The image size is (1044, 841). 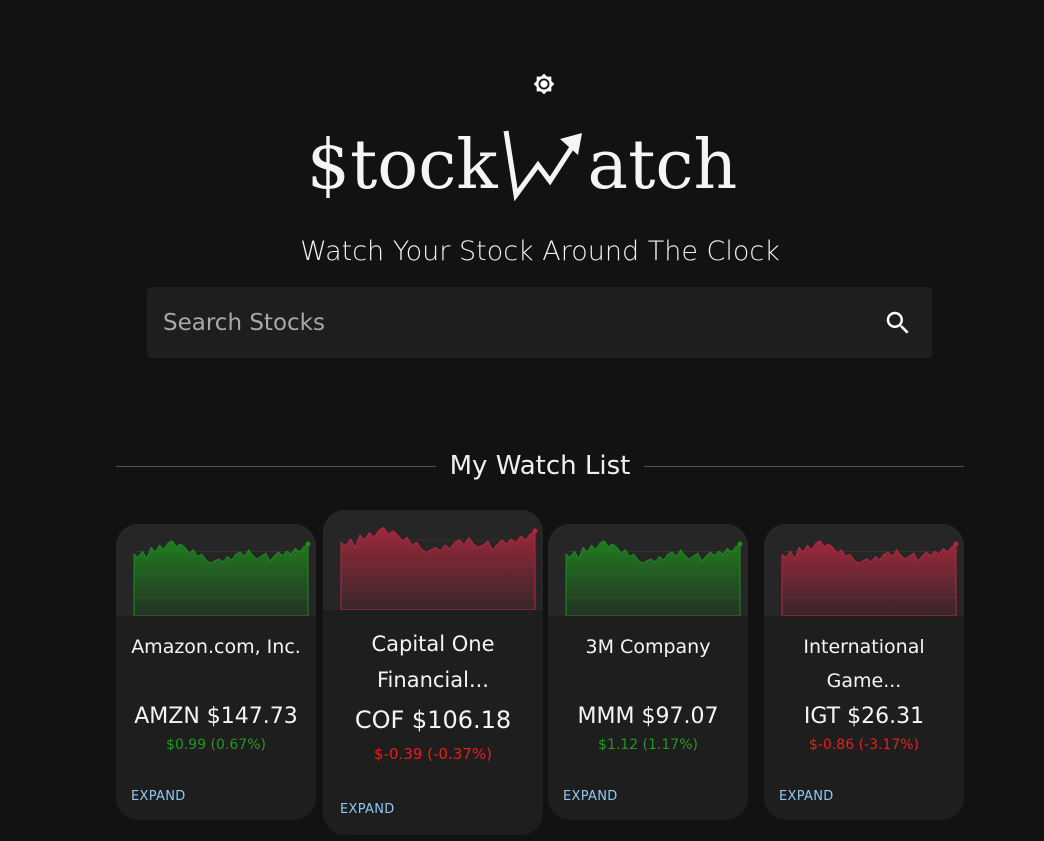 What do you see at coordinates (252, 716) in the screenshot?
I see `price-value: $147.73` at bounding box center [252, 716].